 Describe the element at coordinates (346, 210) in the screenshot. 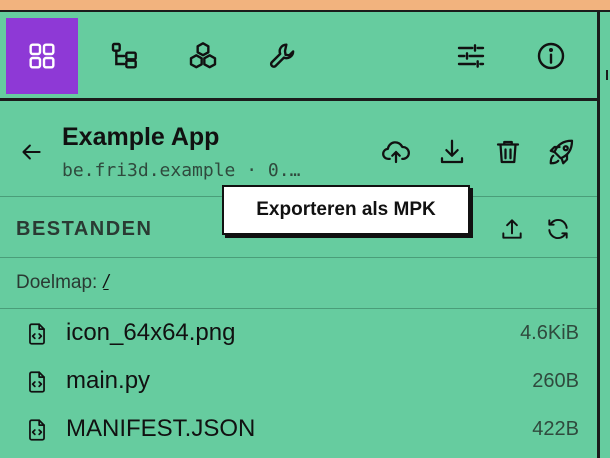

I see `export-tooltip: Exporteren als MPK` at that location.